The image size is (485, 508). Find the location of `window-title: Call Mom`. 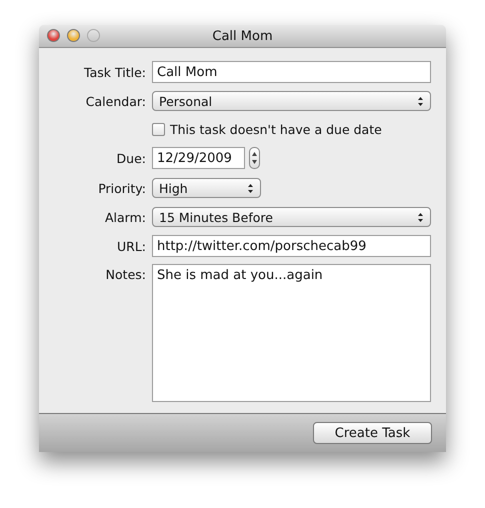

window-title: Call Mom is located at coordinates (242, 36).